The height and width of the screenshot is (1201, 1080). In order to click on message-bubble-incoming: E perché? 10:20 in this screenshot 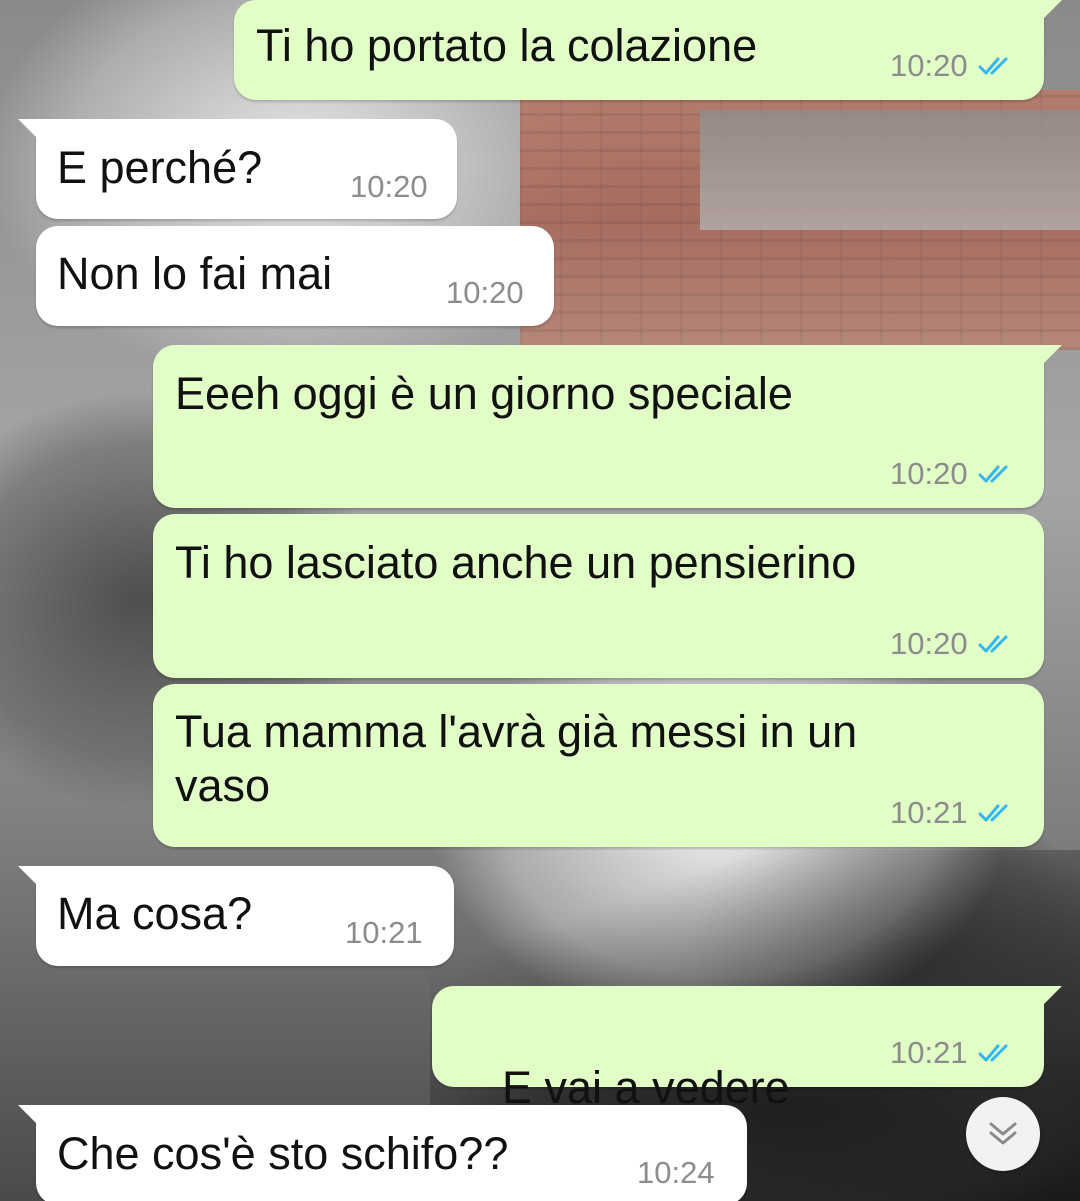, I will do `click(237, 169)`.